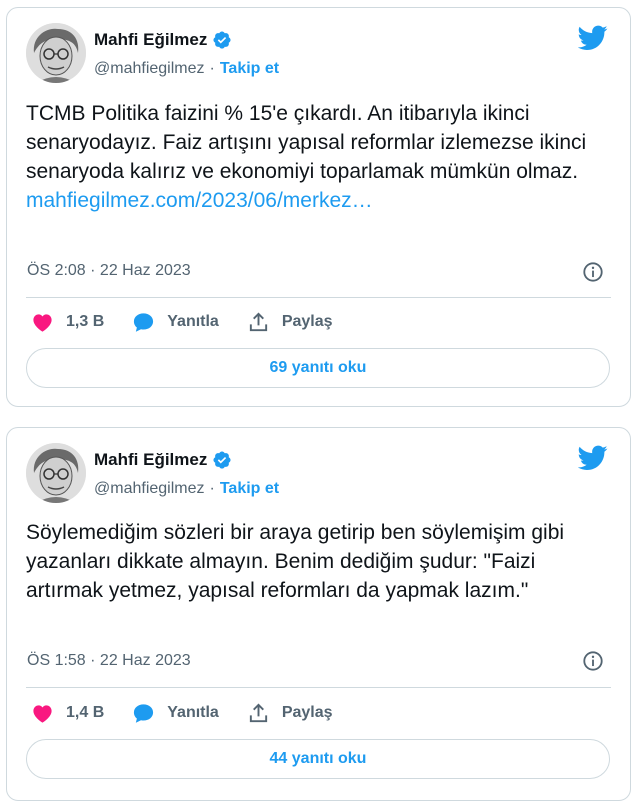 This screenshot has height=812, width=639. Describe the element at coordinates (109, 271) in the screenshot. I see `timestamp: ÖS 2:08 · 22 Haz 2023` at that location.